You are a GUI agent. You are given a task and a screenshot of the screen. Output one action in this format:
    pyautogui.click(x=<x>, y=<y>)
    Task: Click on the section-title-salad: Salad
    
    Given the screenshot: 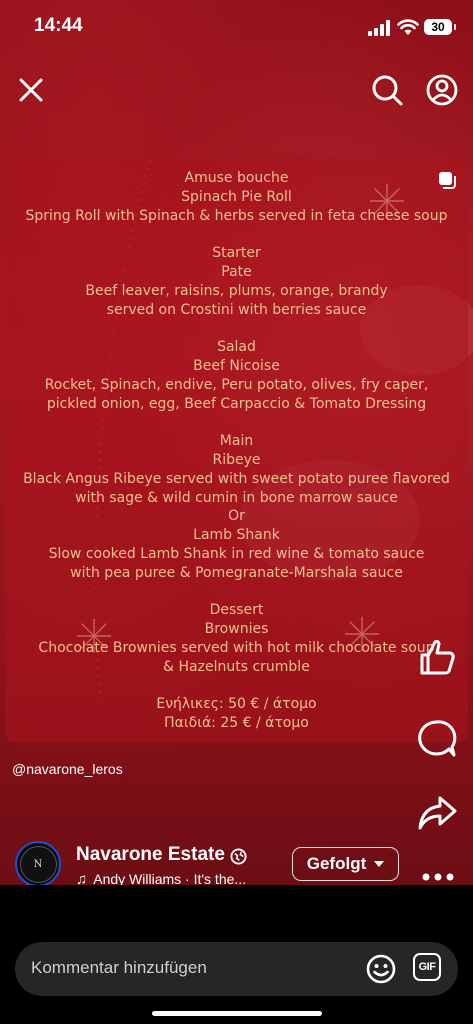 What is the action you would take?
    pyautogui.click(x=236, y=347)
    